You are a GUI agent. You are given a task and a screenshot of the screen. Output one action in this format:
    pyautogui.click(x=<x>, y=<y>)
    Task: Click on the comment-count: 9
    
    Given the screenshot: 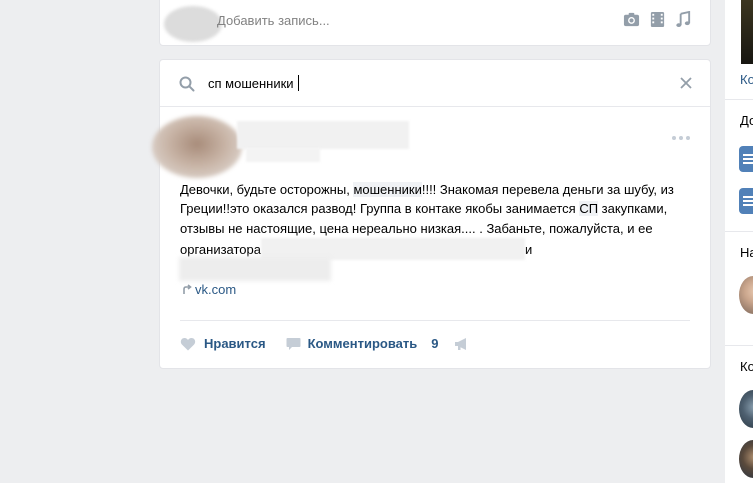 What is the action you would take?
    pyautogui.click(x=435, y=343)
    